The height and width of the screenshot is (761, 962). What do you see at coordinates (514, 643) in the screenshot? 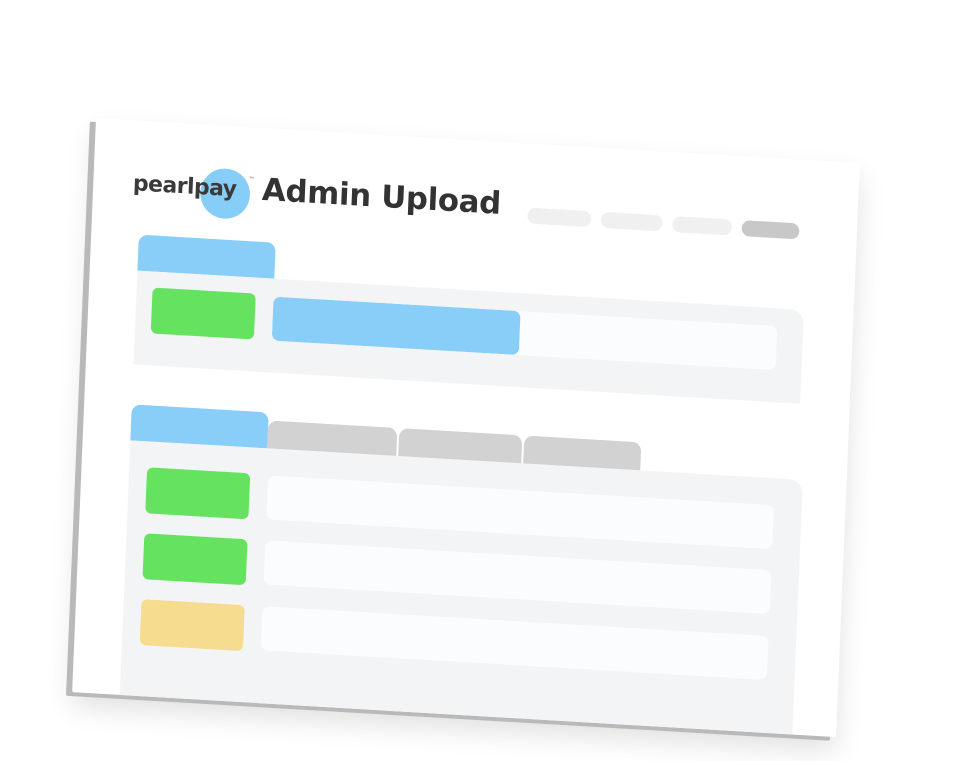
I see `row-3-field` at bounding box center [514, 643].